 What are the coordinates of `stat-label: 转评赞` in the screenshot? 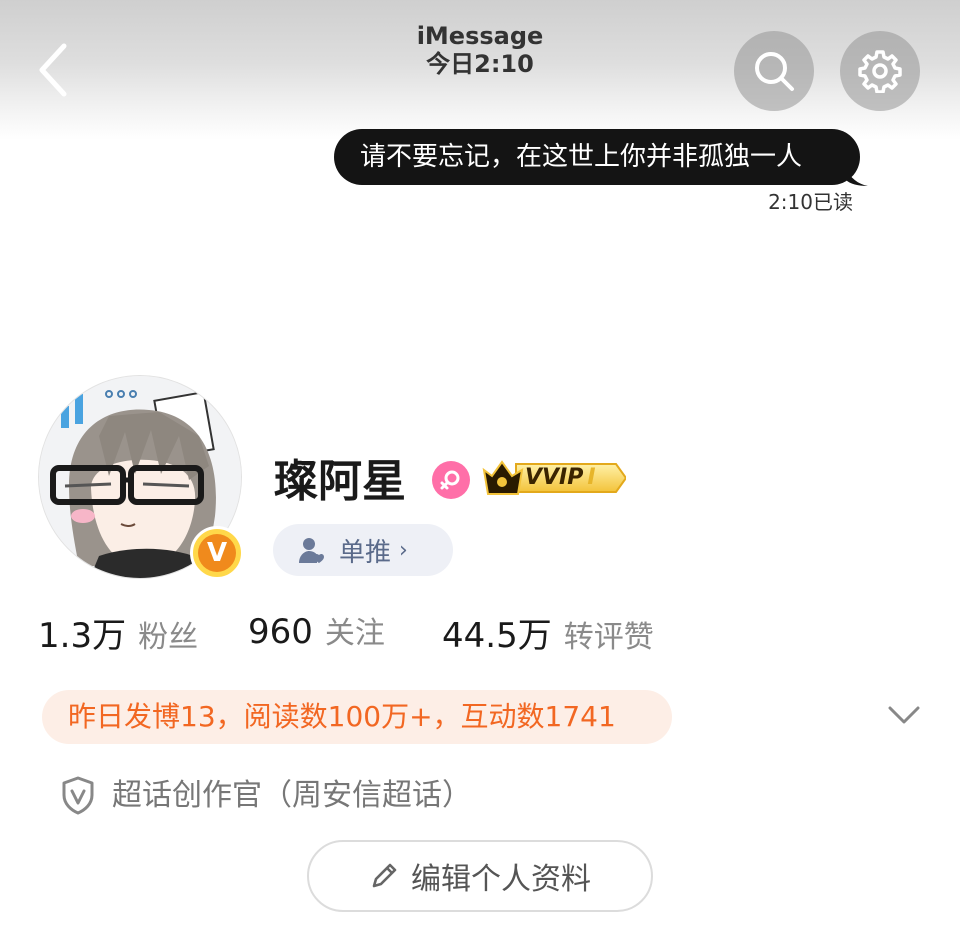 It's located at (608, 637).